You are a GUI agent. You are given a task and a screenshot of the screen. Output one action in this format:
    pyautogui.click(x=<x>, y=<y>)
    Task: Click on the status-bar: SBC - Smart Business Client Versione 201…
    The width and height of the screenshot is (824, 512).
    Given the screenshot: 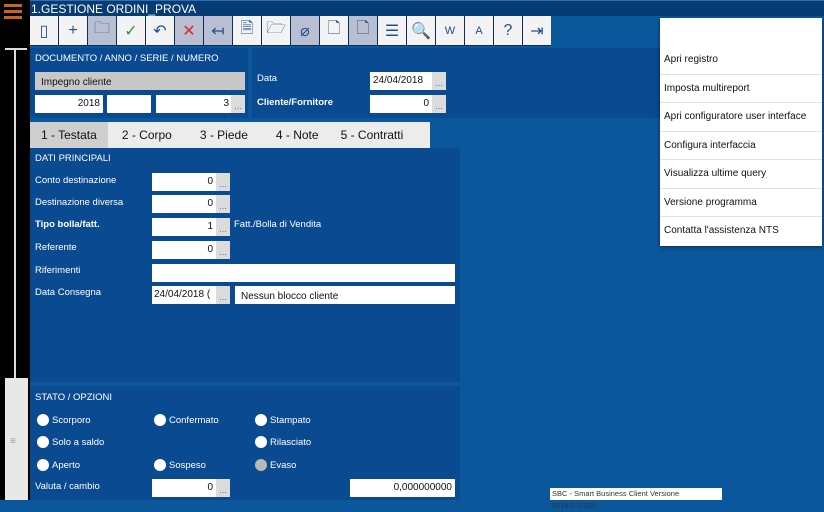 What is the action you would take?
    pyautogui.click(x=636, y=499)
    